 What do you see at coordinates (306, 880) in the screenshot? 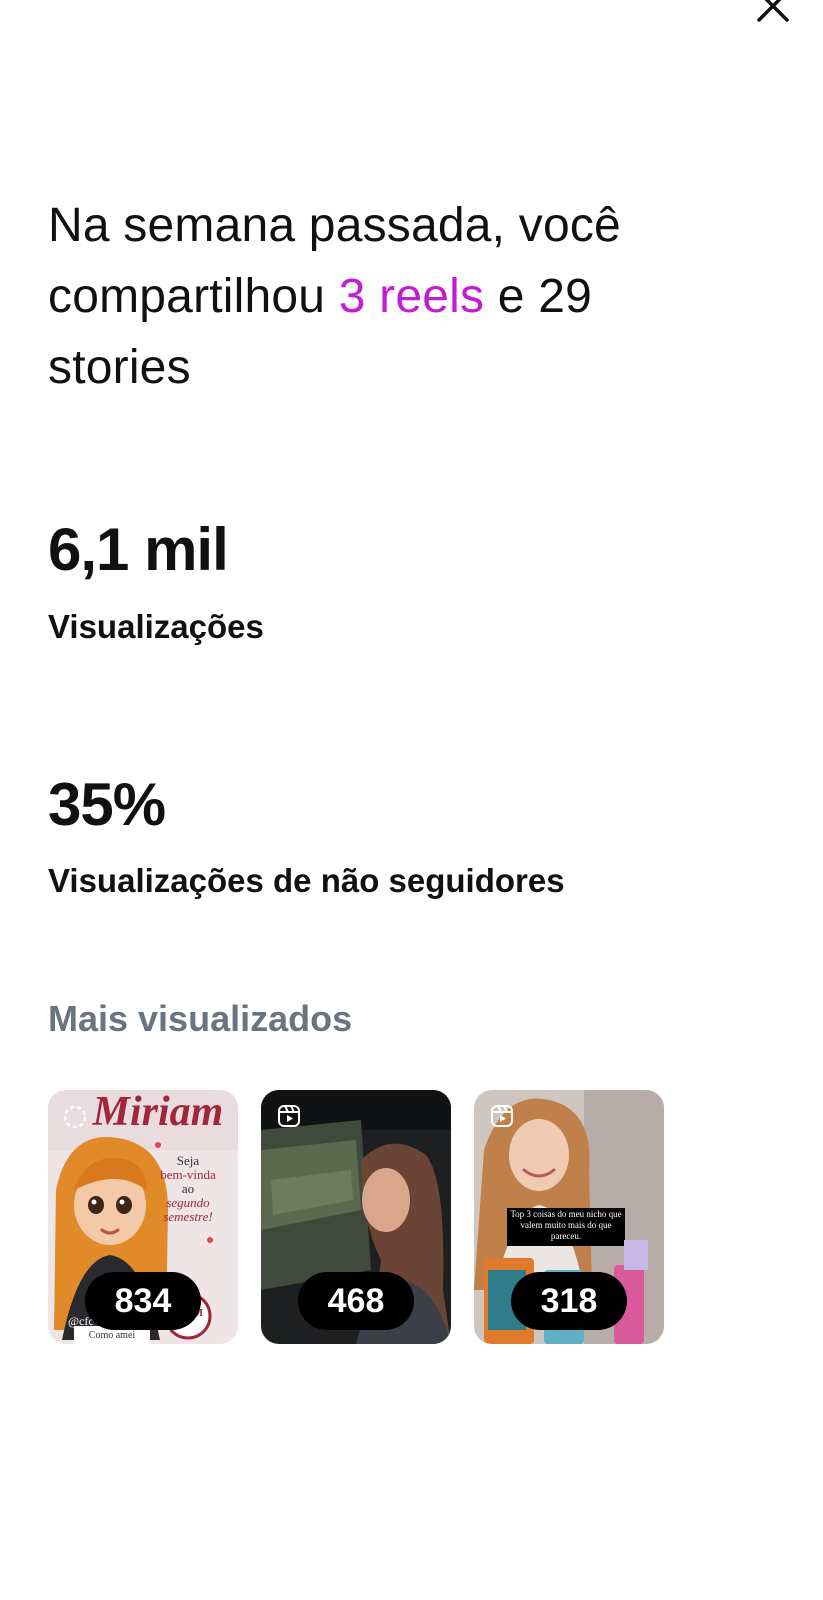
I see `non-follower-views-label: Visualizações de não seguidores` at bounding box center [306, 880].